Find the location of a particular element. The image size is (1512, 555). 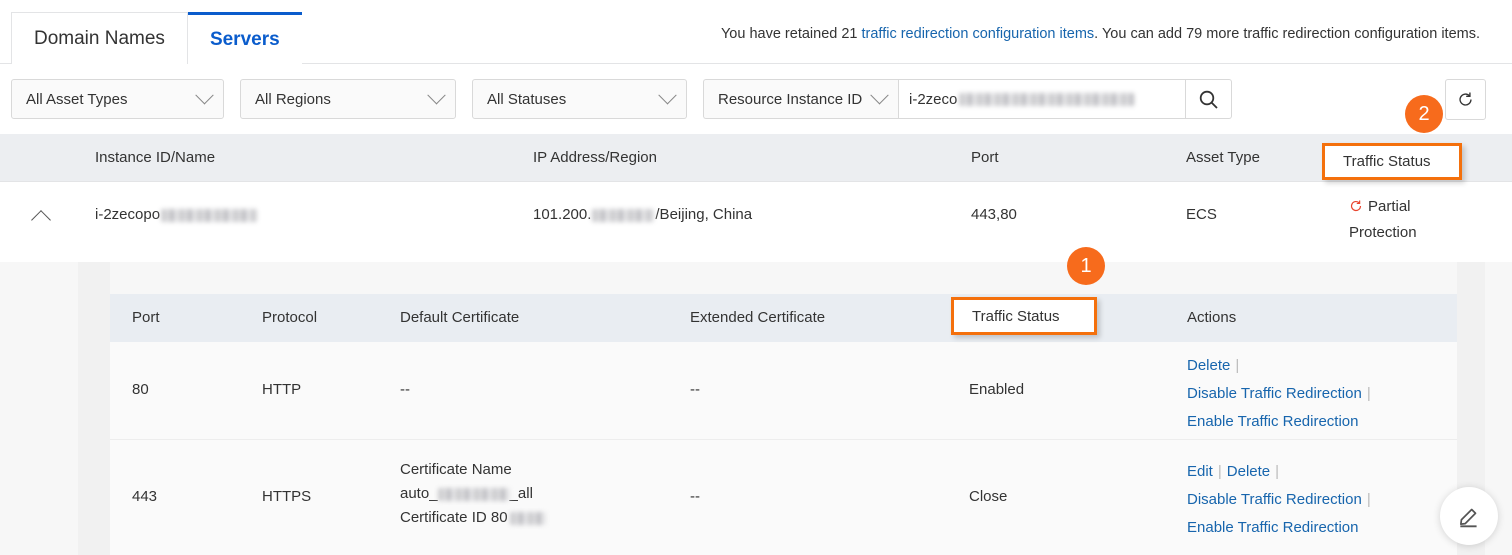

search-input: i-2zeco is located at coordinates (1042, 99).